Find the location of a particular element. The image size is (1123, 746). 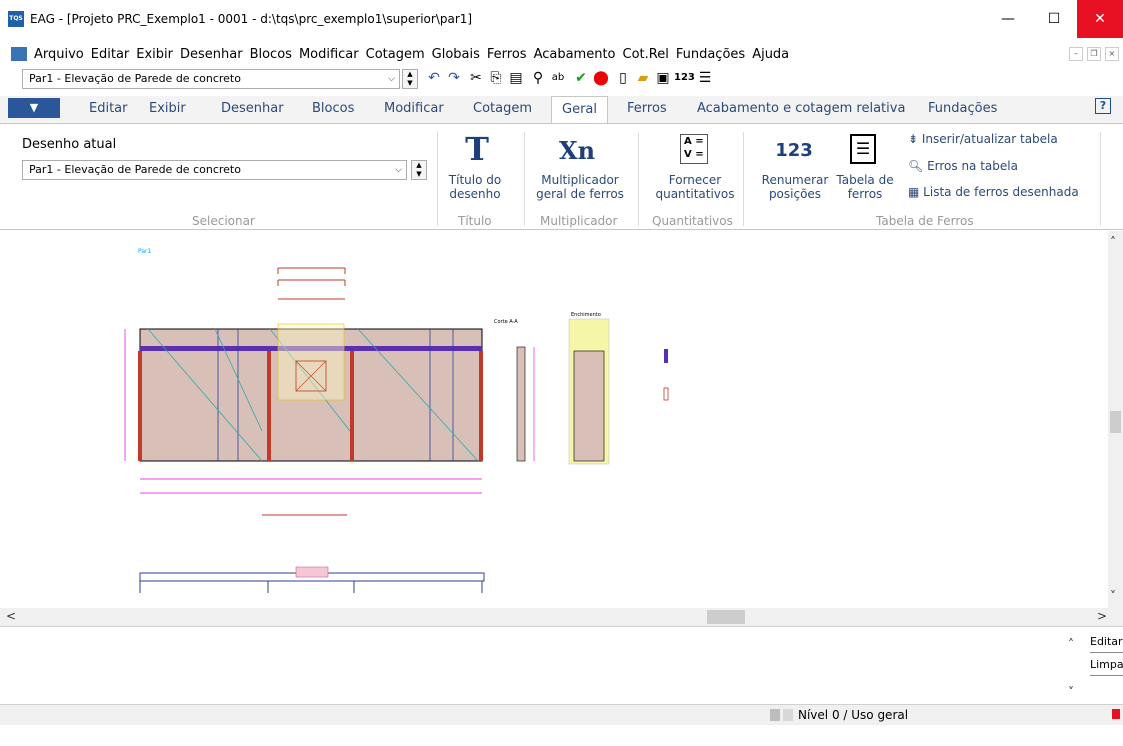

menu-globais: Globais is located at coordinates (456, 54).